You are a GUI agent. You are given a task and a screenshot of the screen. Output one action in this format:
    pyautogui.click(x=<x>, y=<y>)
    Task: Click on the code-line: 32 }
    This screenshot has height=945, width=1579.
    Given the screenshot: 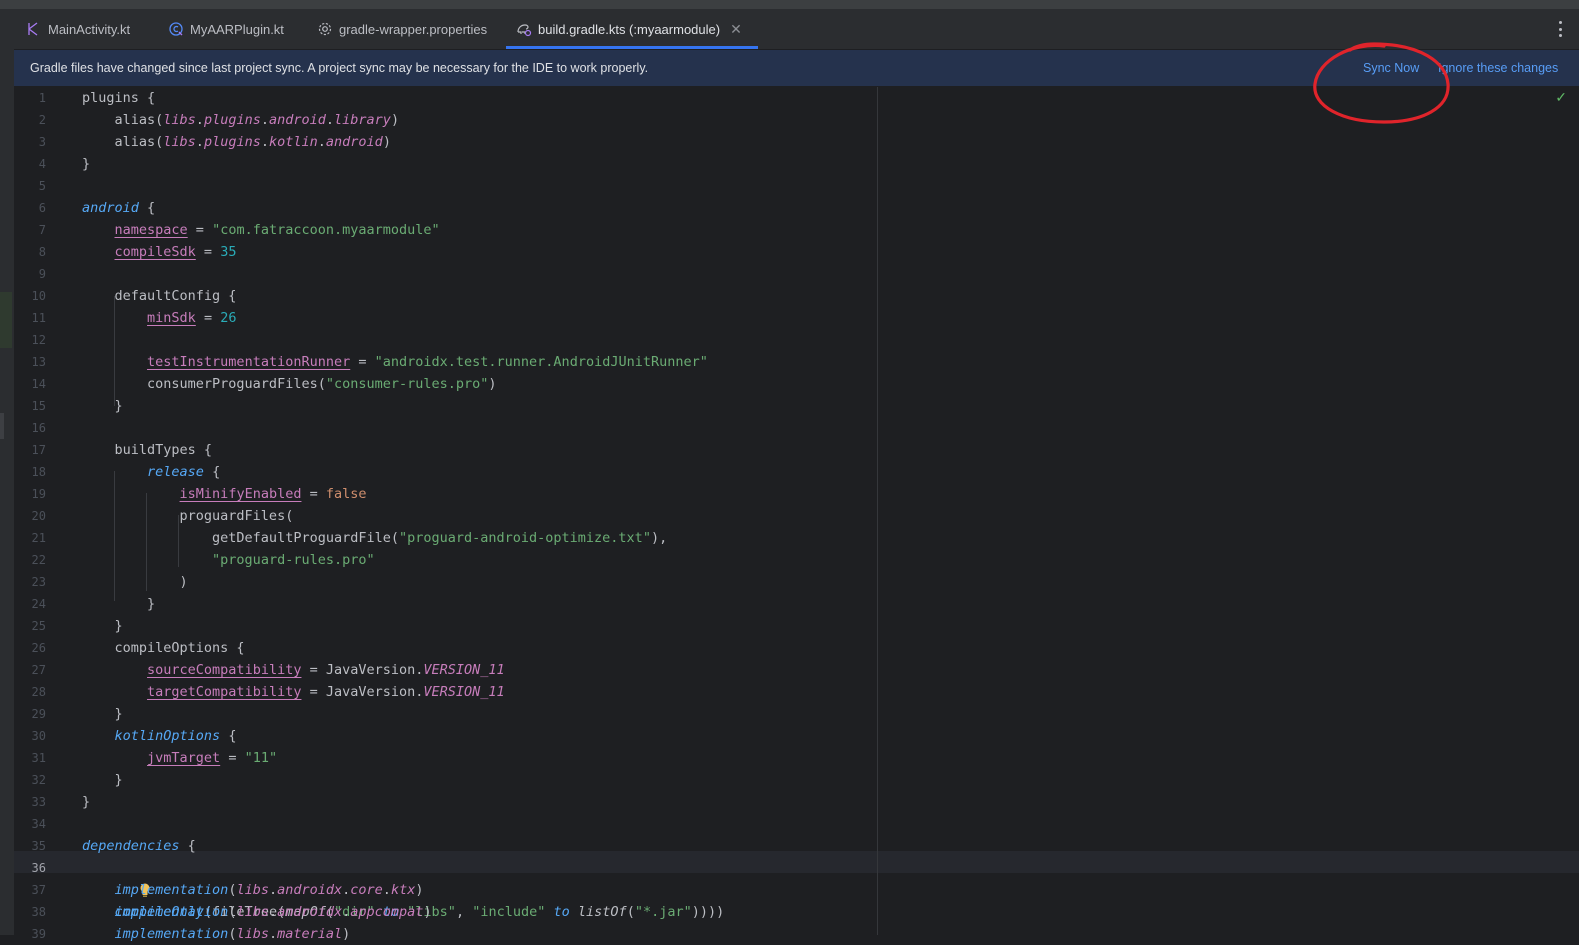 What is the action you would take?
    pyautogui.click(x=796, y=780)
    